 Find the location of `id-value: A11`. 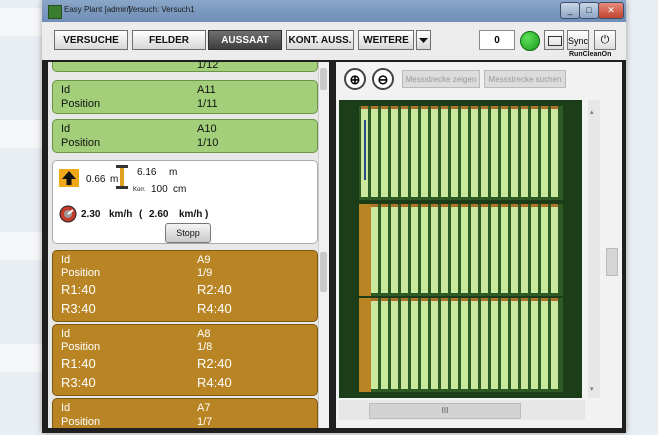

id-value: A11 is located at coordinates (206, 90).